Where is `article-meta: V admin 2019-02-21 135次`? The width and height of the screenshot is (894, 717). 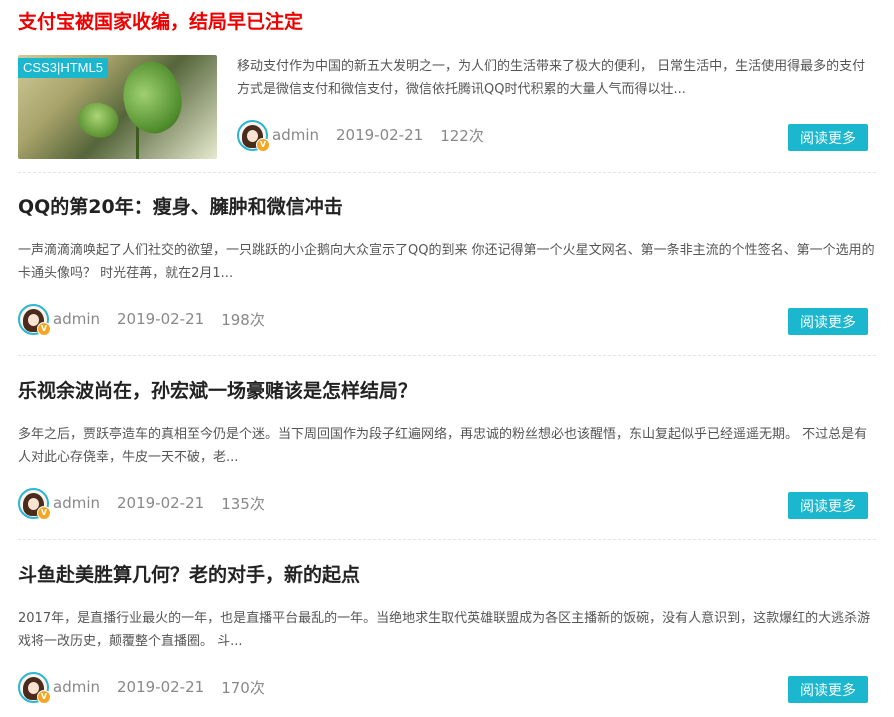
article-meta: V admin 2019-02-21 135次 is located at coordinates (150, 503).